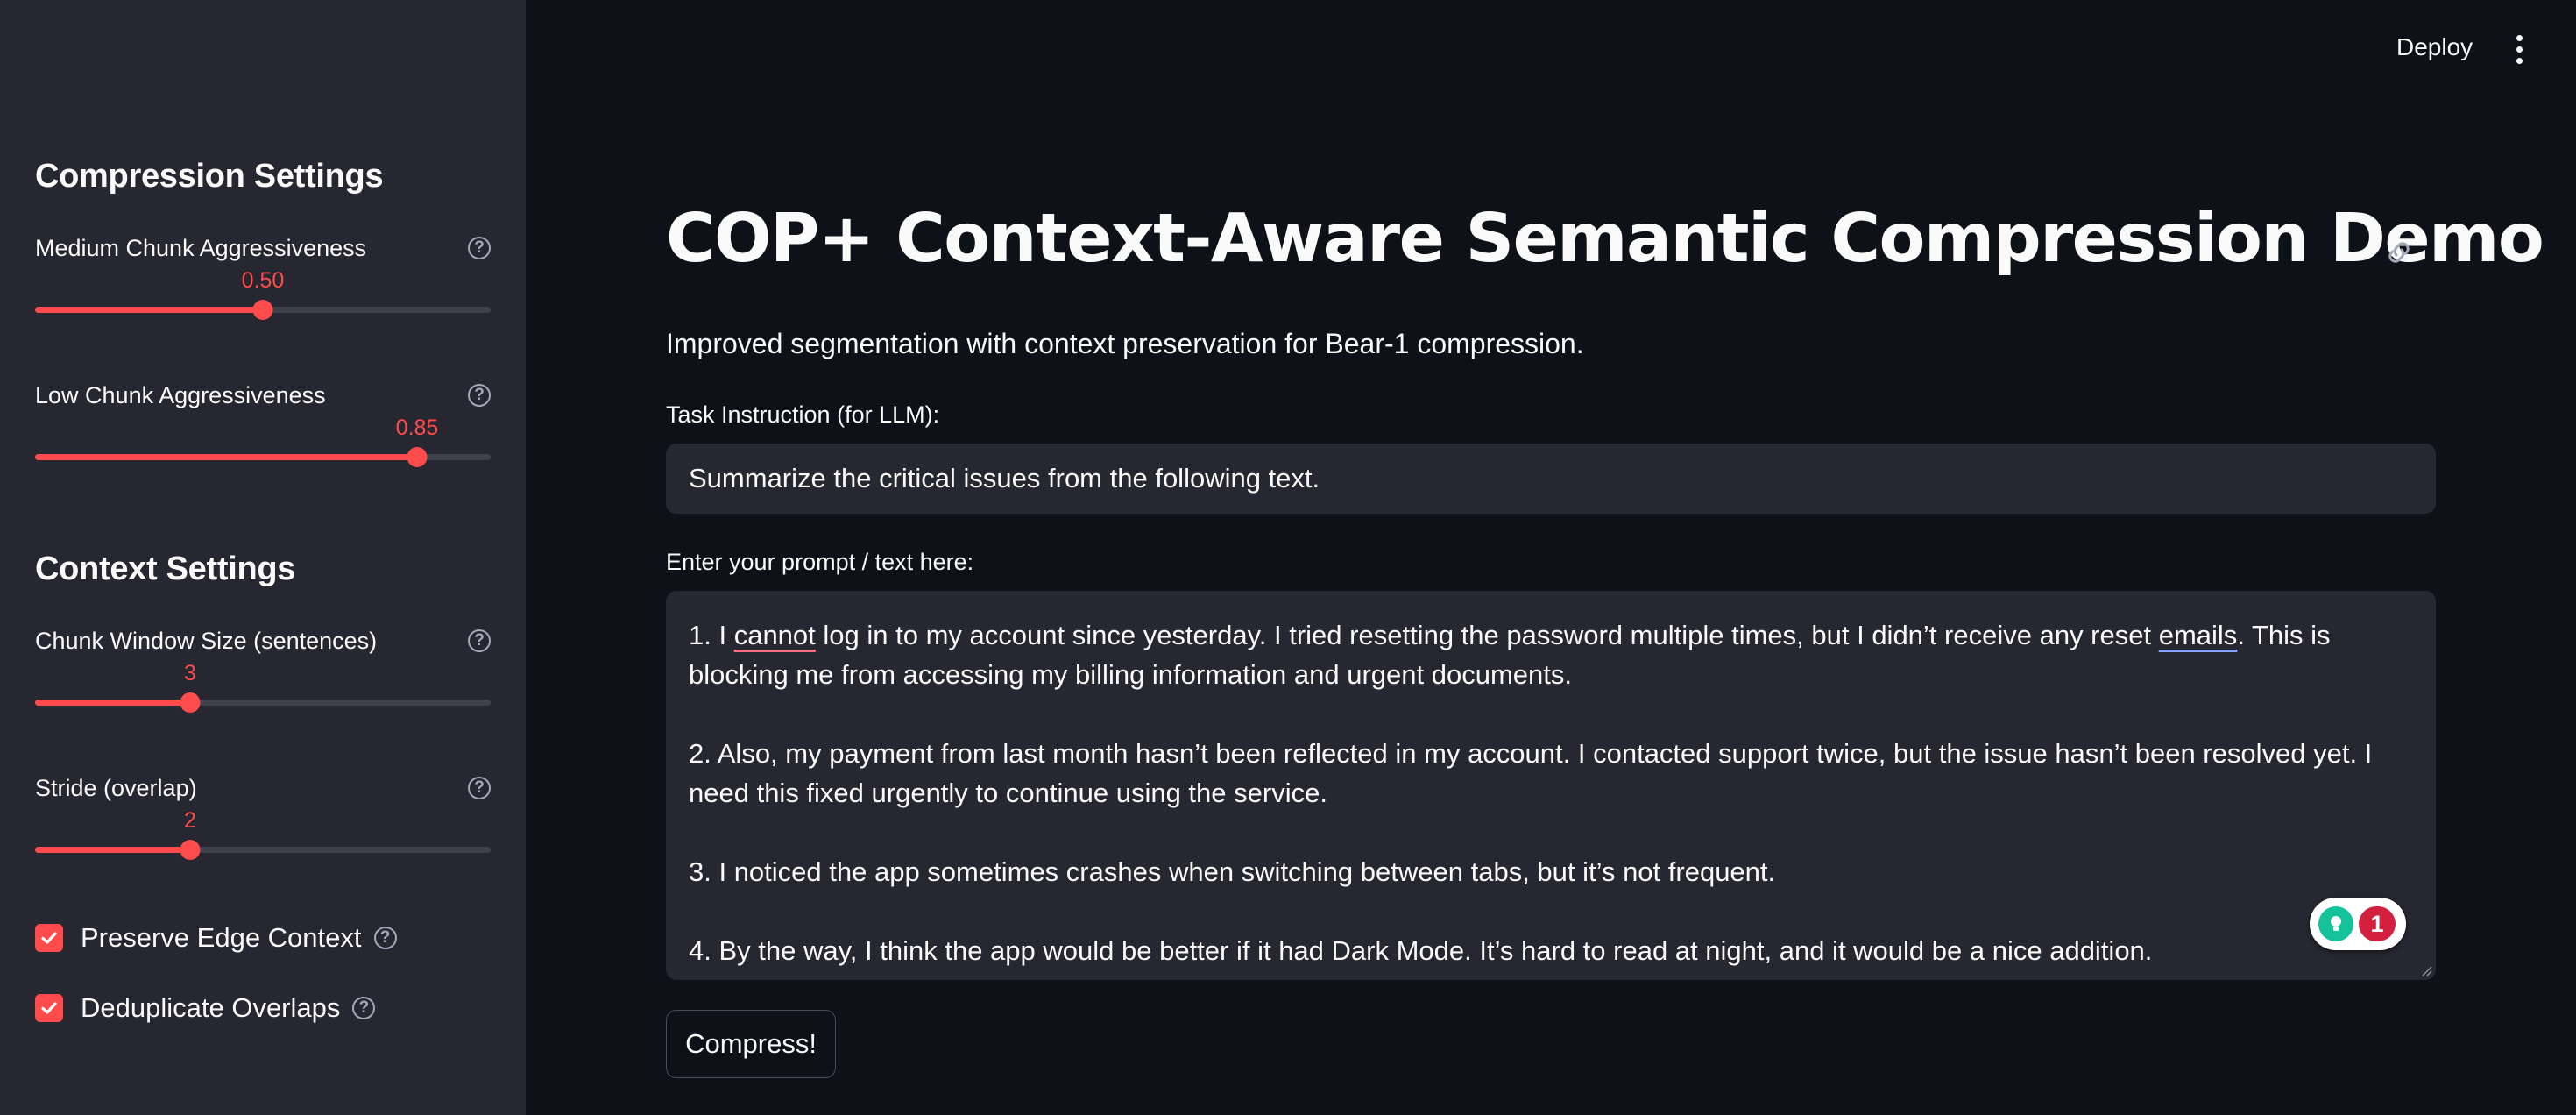 The width and height of the screenshot is (2576, 1115). Describe the element at coordinates (775, 635) in the screenshot. I see `spellcheck-flagged-word: cannot` at that location.